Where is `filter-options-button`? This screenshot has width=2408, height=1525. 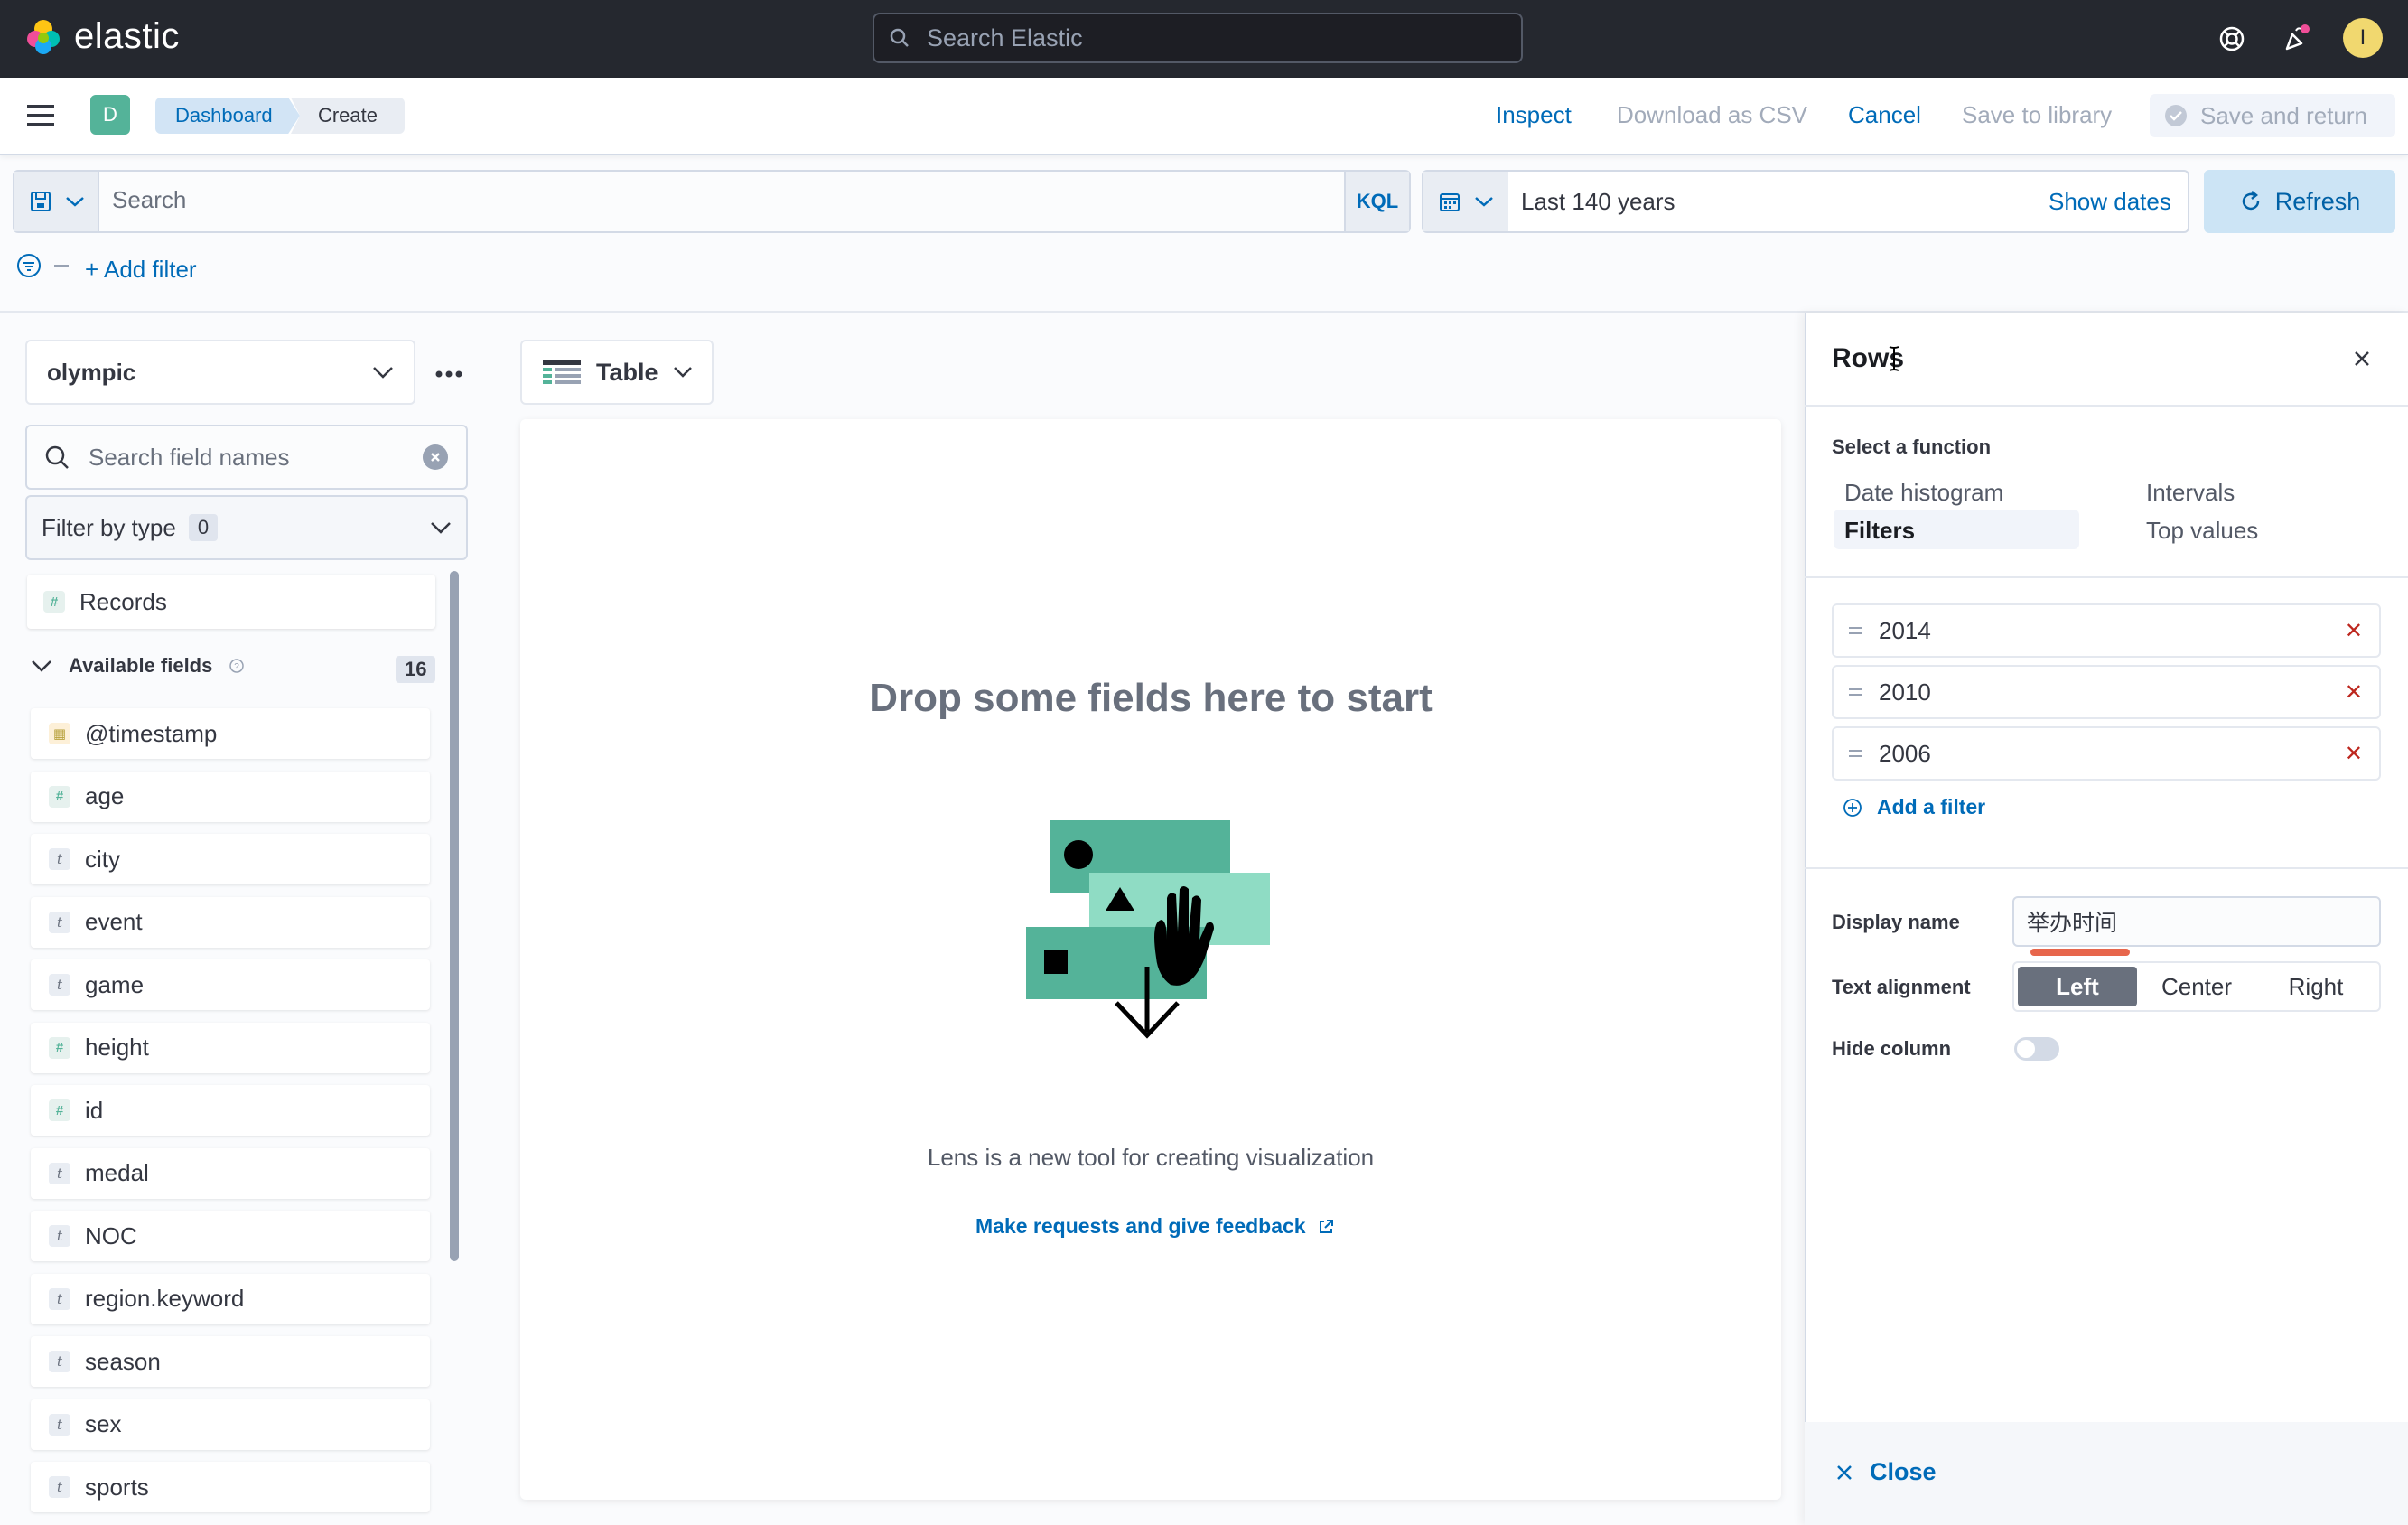 filter-options-button is located at coordinates (42, 265).